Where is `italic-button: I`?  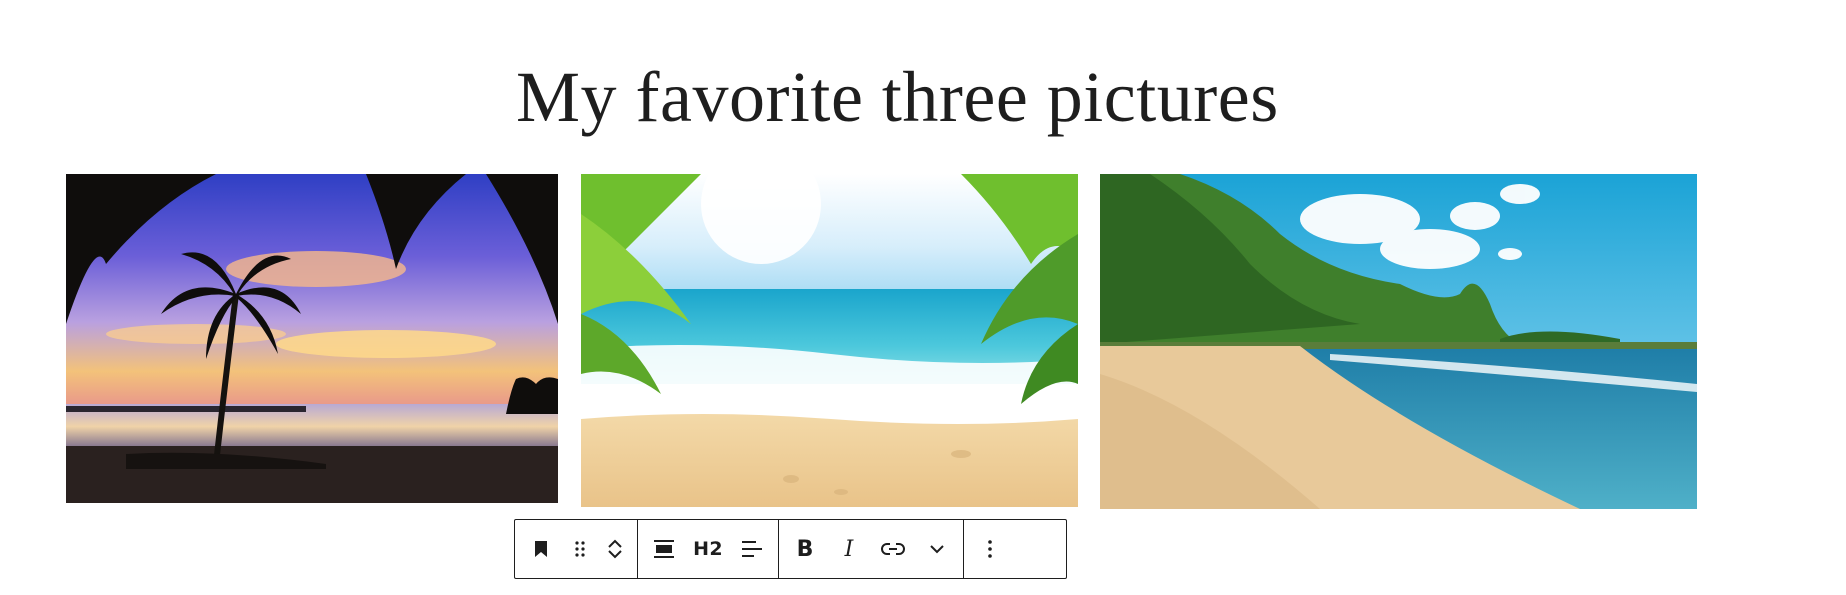
italic-button: I is located at coordinates (849, 549).